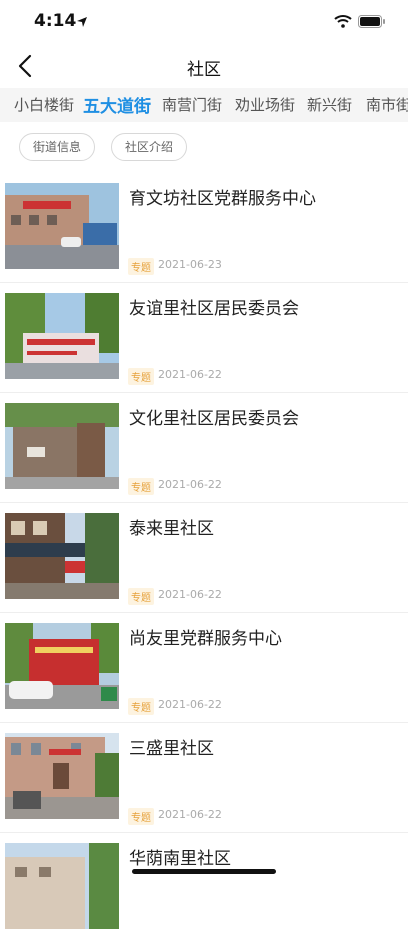  What do you see at coordinates (387, 104) in the screenshot?
I see `tab-nanshi: 南市街` at bounding box center [387, 104].